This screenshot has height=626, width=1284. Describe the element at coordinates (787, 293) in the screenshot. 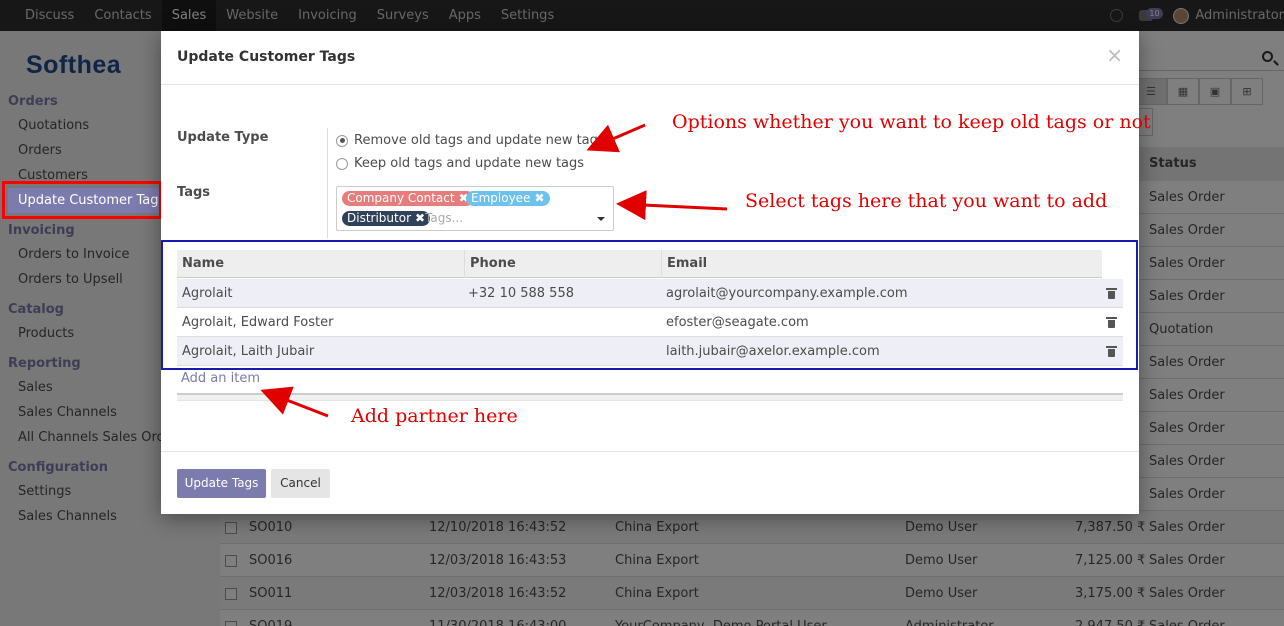

I see `partner-email: agrolait@yourcompany.example.com` at that location.